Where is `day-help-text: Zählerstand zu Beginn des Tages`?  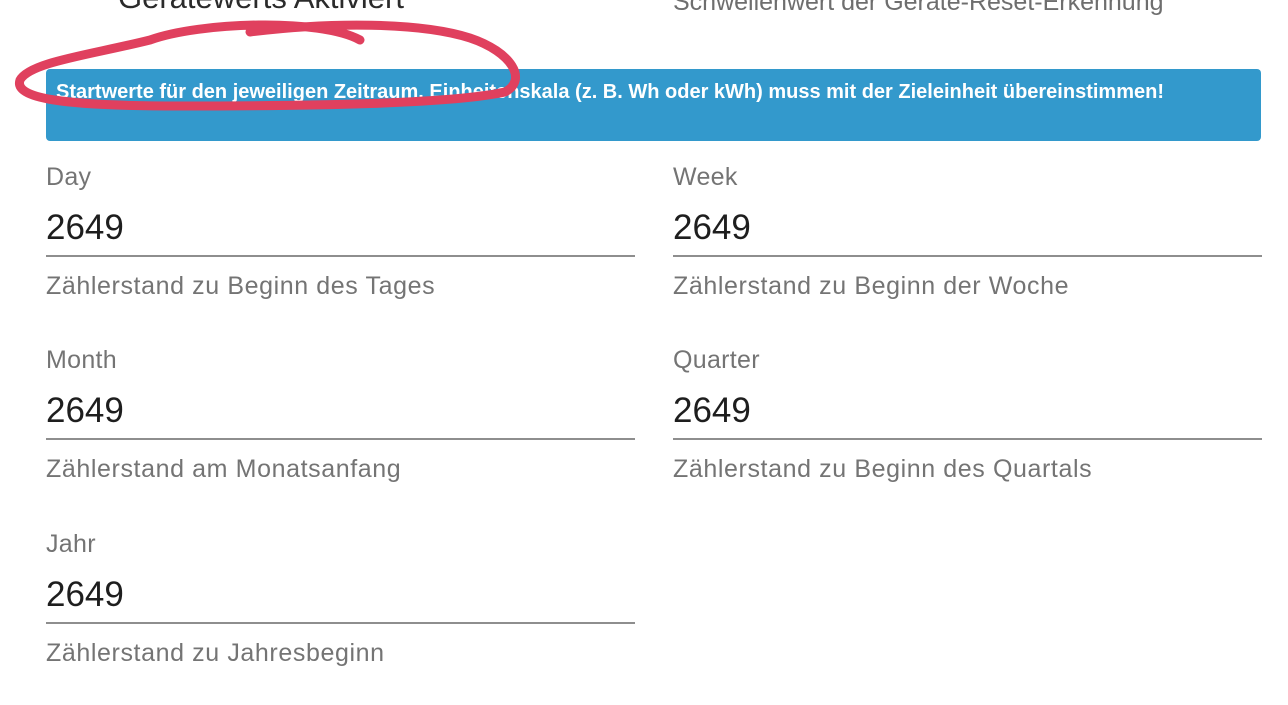 day-help-text: Zählerstand zu Beginn des Tages is located at coordinates (241, 286).